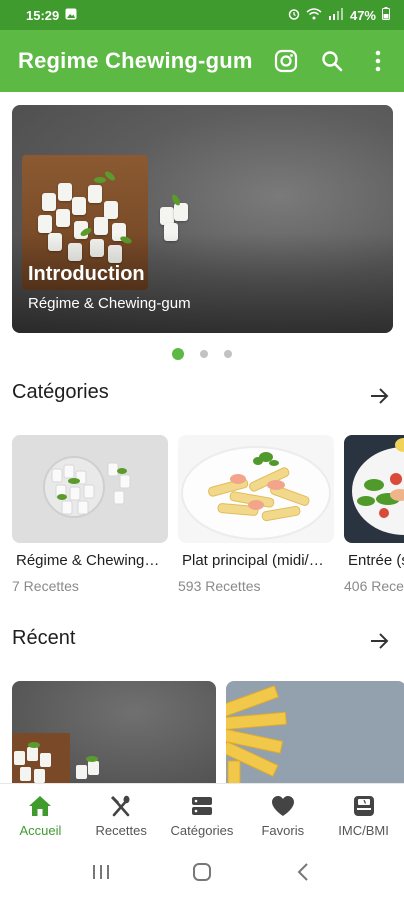 The image size is (404, 900). I want to click on nav-item-recettes: Recettes, so click(121, 813).